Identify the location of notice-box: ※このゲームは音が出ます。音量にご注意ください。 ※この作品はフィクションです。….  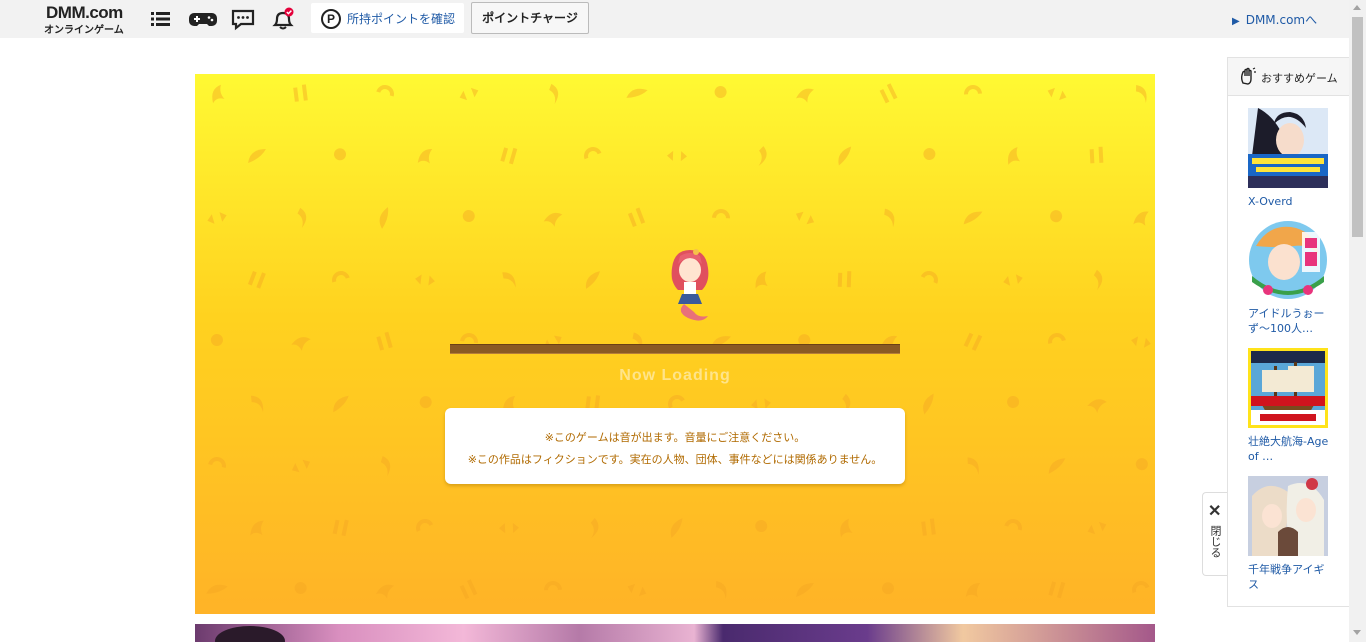
(675, 446).